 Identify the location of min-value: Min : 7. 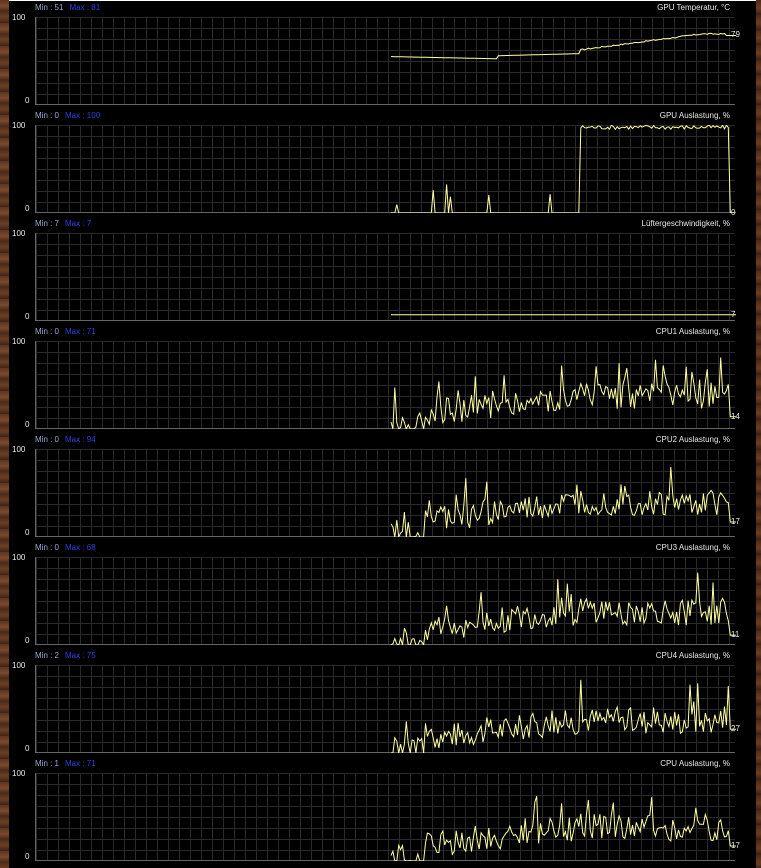
(47, 223).